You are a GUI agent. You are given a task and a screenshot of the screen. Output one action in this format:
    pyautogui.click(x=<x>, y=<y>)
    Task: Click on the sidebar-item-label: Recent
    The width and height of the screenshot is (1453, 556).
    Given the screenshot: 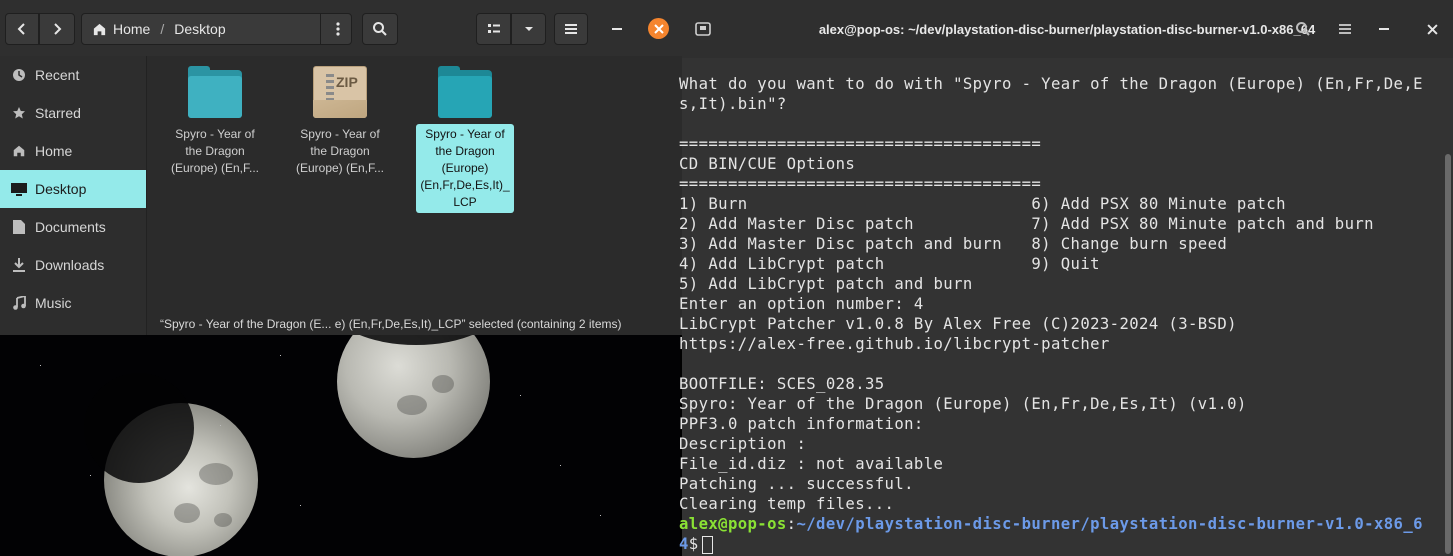 What is the action you would take?
    pyautogui.click(x=57, y=75)
    